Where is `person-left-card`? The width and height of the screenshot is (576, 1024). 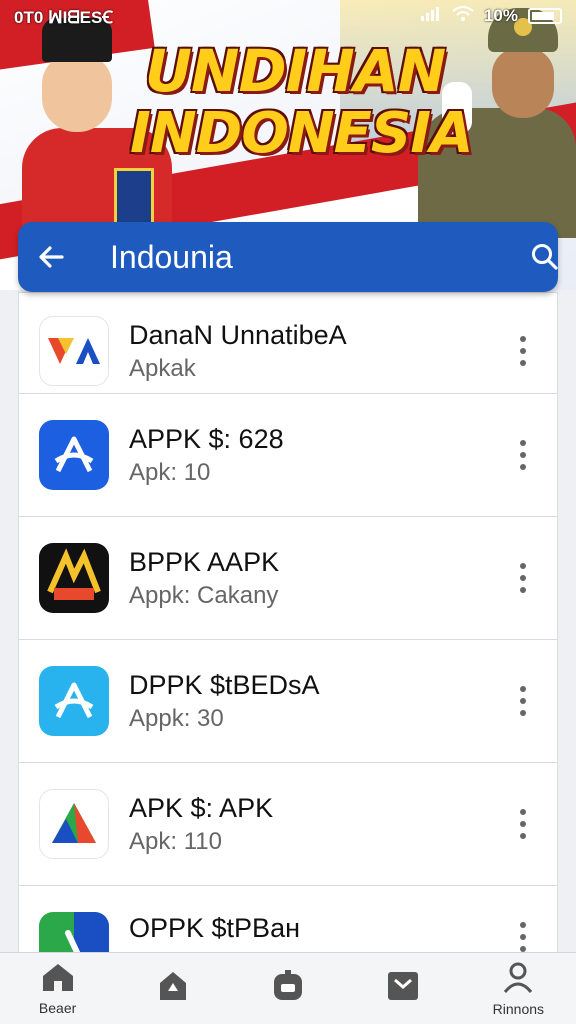
person-left-card is located at coordinates (134, 198).